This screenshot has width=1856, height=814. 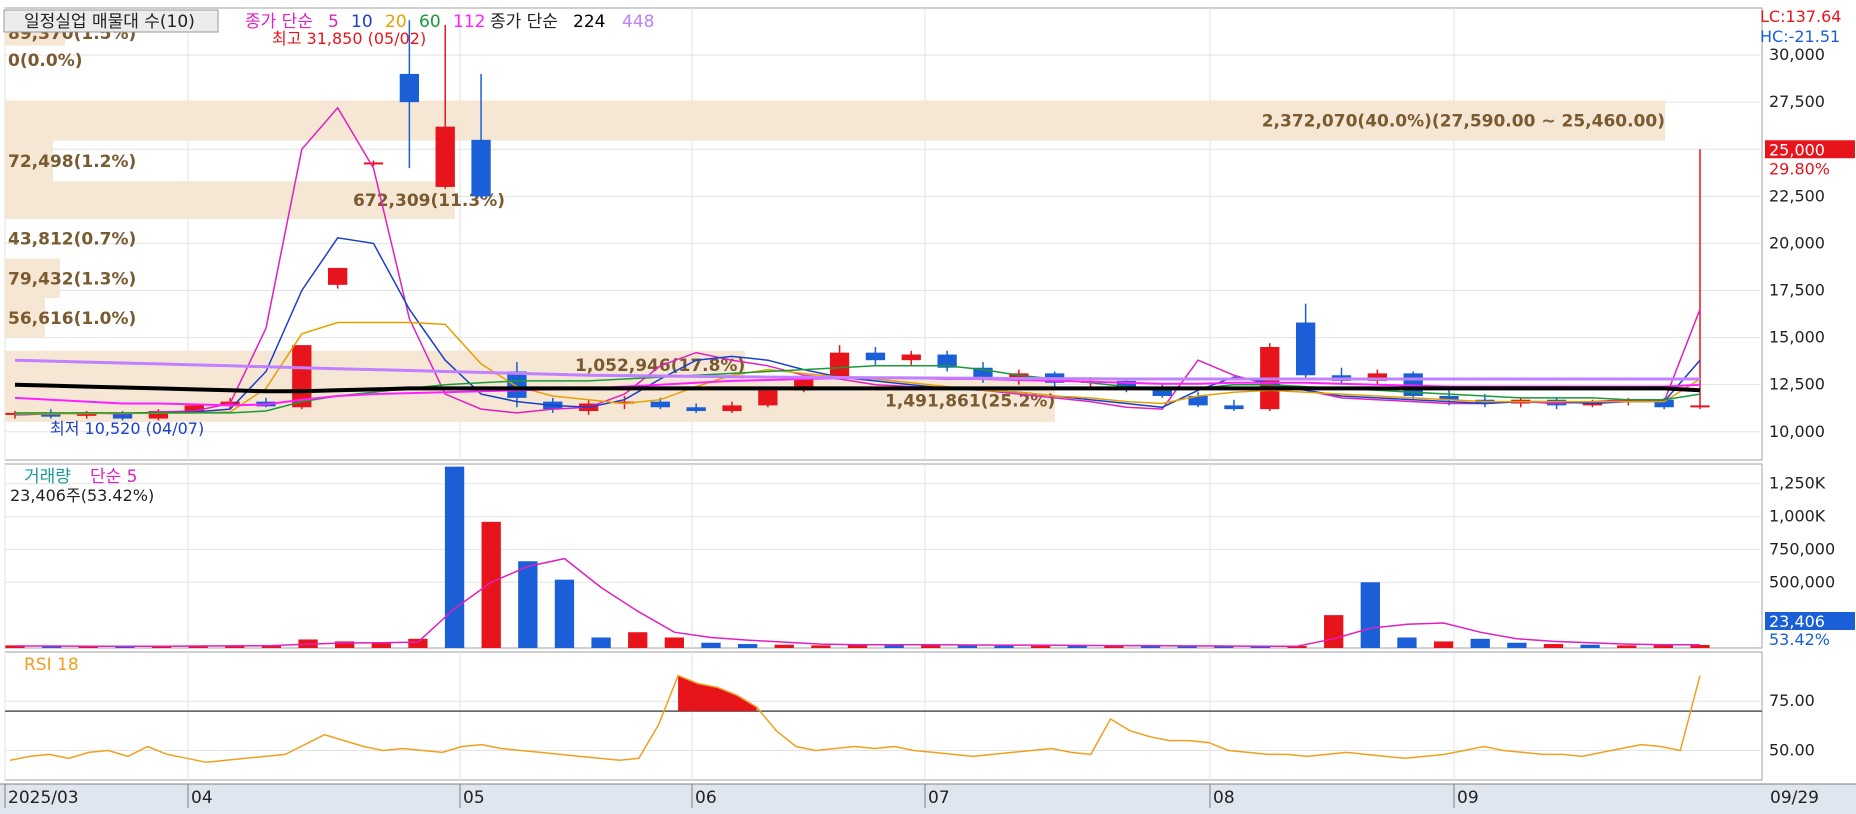 I want to click on y-tick-label: 17,500, so click(x=1797, y=290).